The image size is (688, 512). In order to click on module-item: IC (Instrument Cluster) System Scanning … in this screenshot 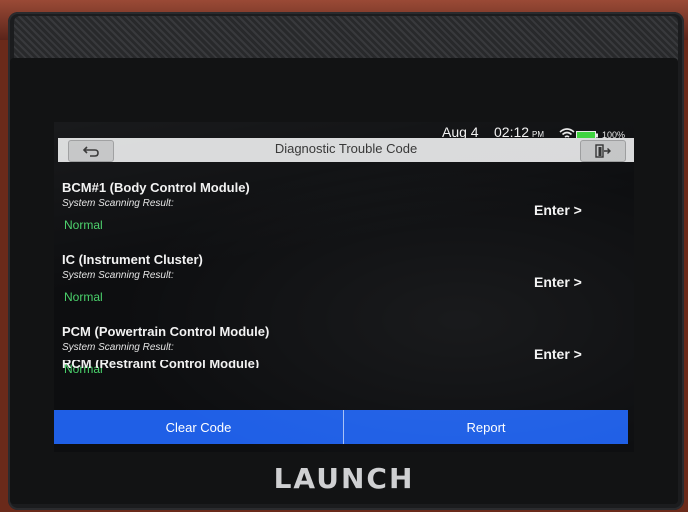, I will do `click(344, 274)`.